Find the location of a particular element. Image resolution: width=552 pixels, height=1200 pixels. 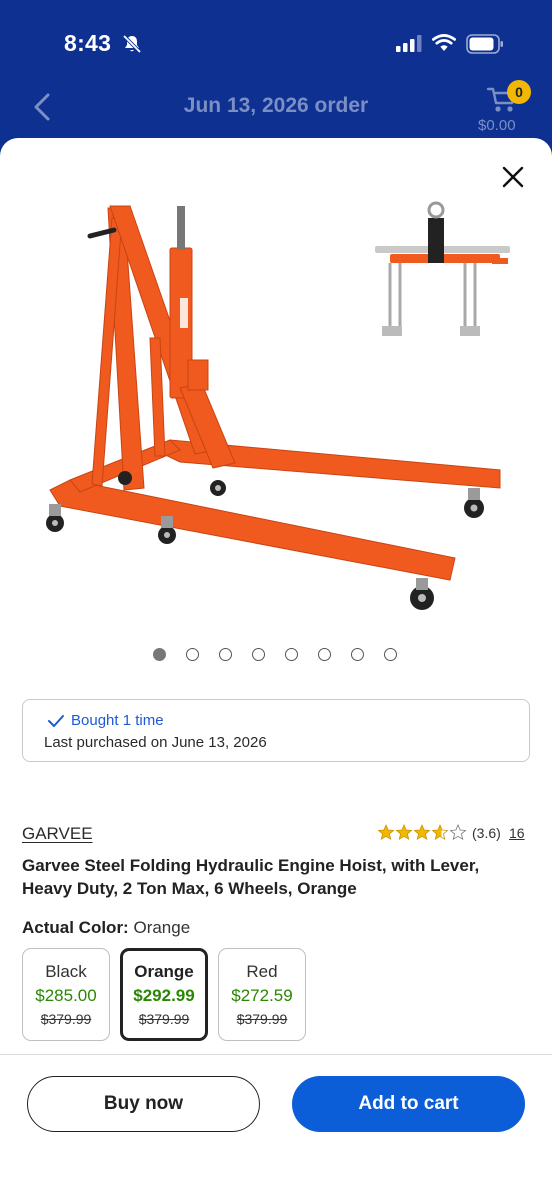

variant-black: Black $285.00 $379.99 is located at coordinates (66, 994).